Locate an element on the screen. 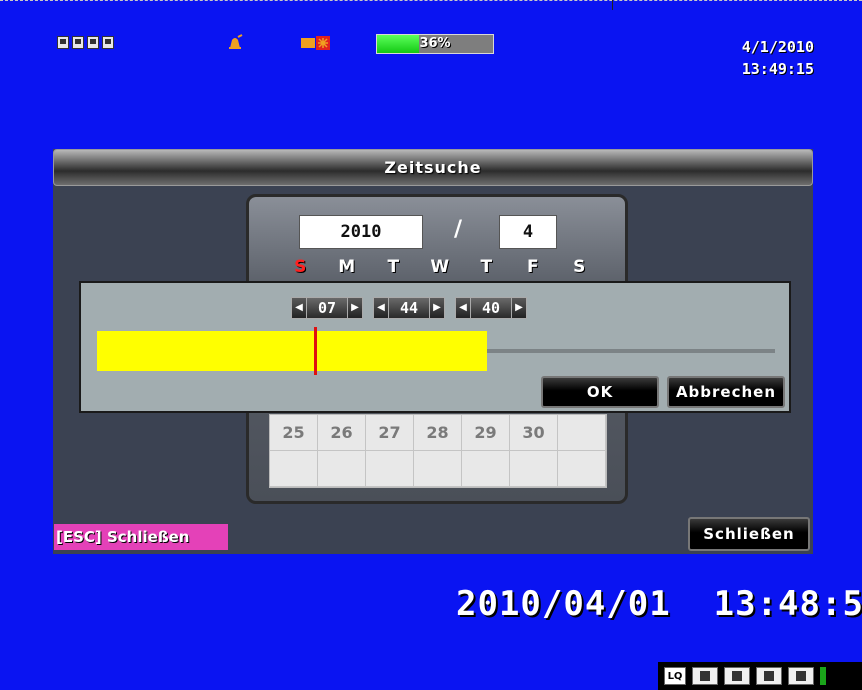  calendar-day-grid: 25 26 27 28 29 30 is located at coordinates (438, 451).